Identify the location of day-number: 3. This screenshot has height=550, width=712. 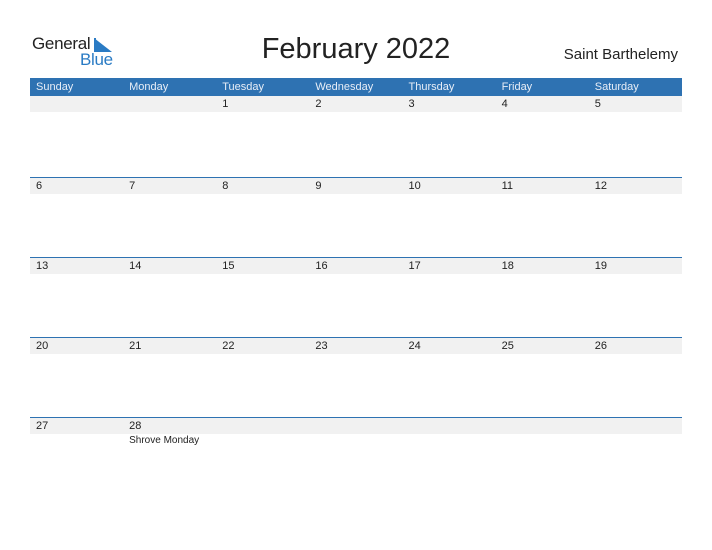
(411, 104).